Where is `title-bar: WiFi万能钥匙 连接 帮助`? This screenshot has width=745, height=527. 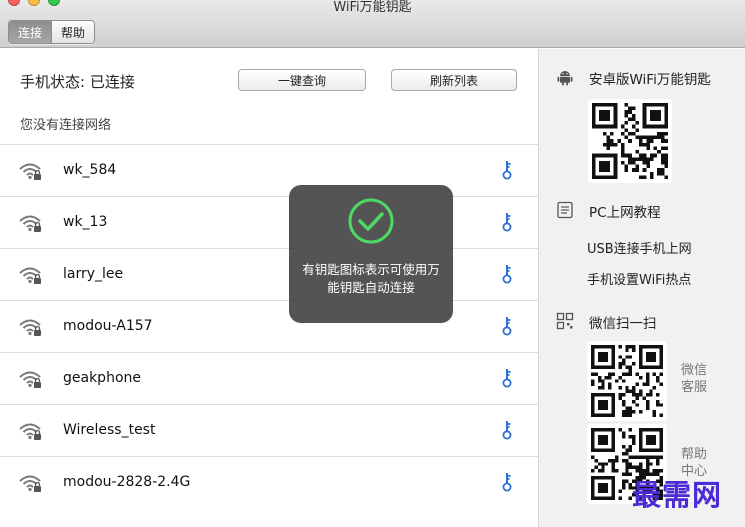 title-bar: WiFi万能钥匙 连接 帮助 is located at coordinates (372, 24).